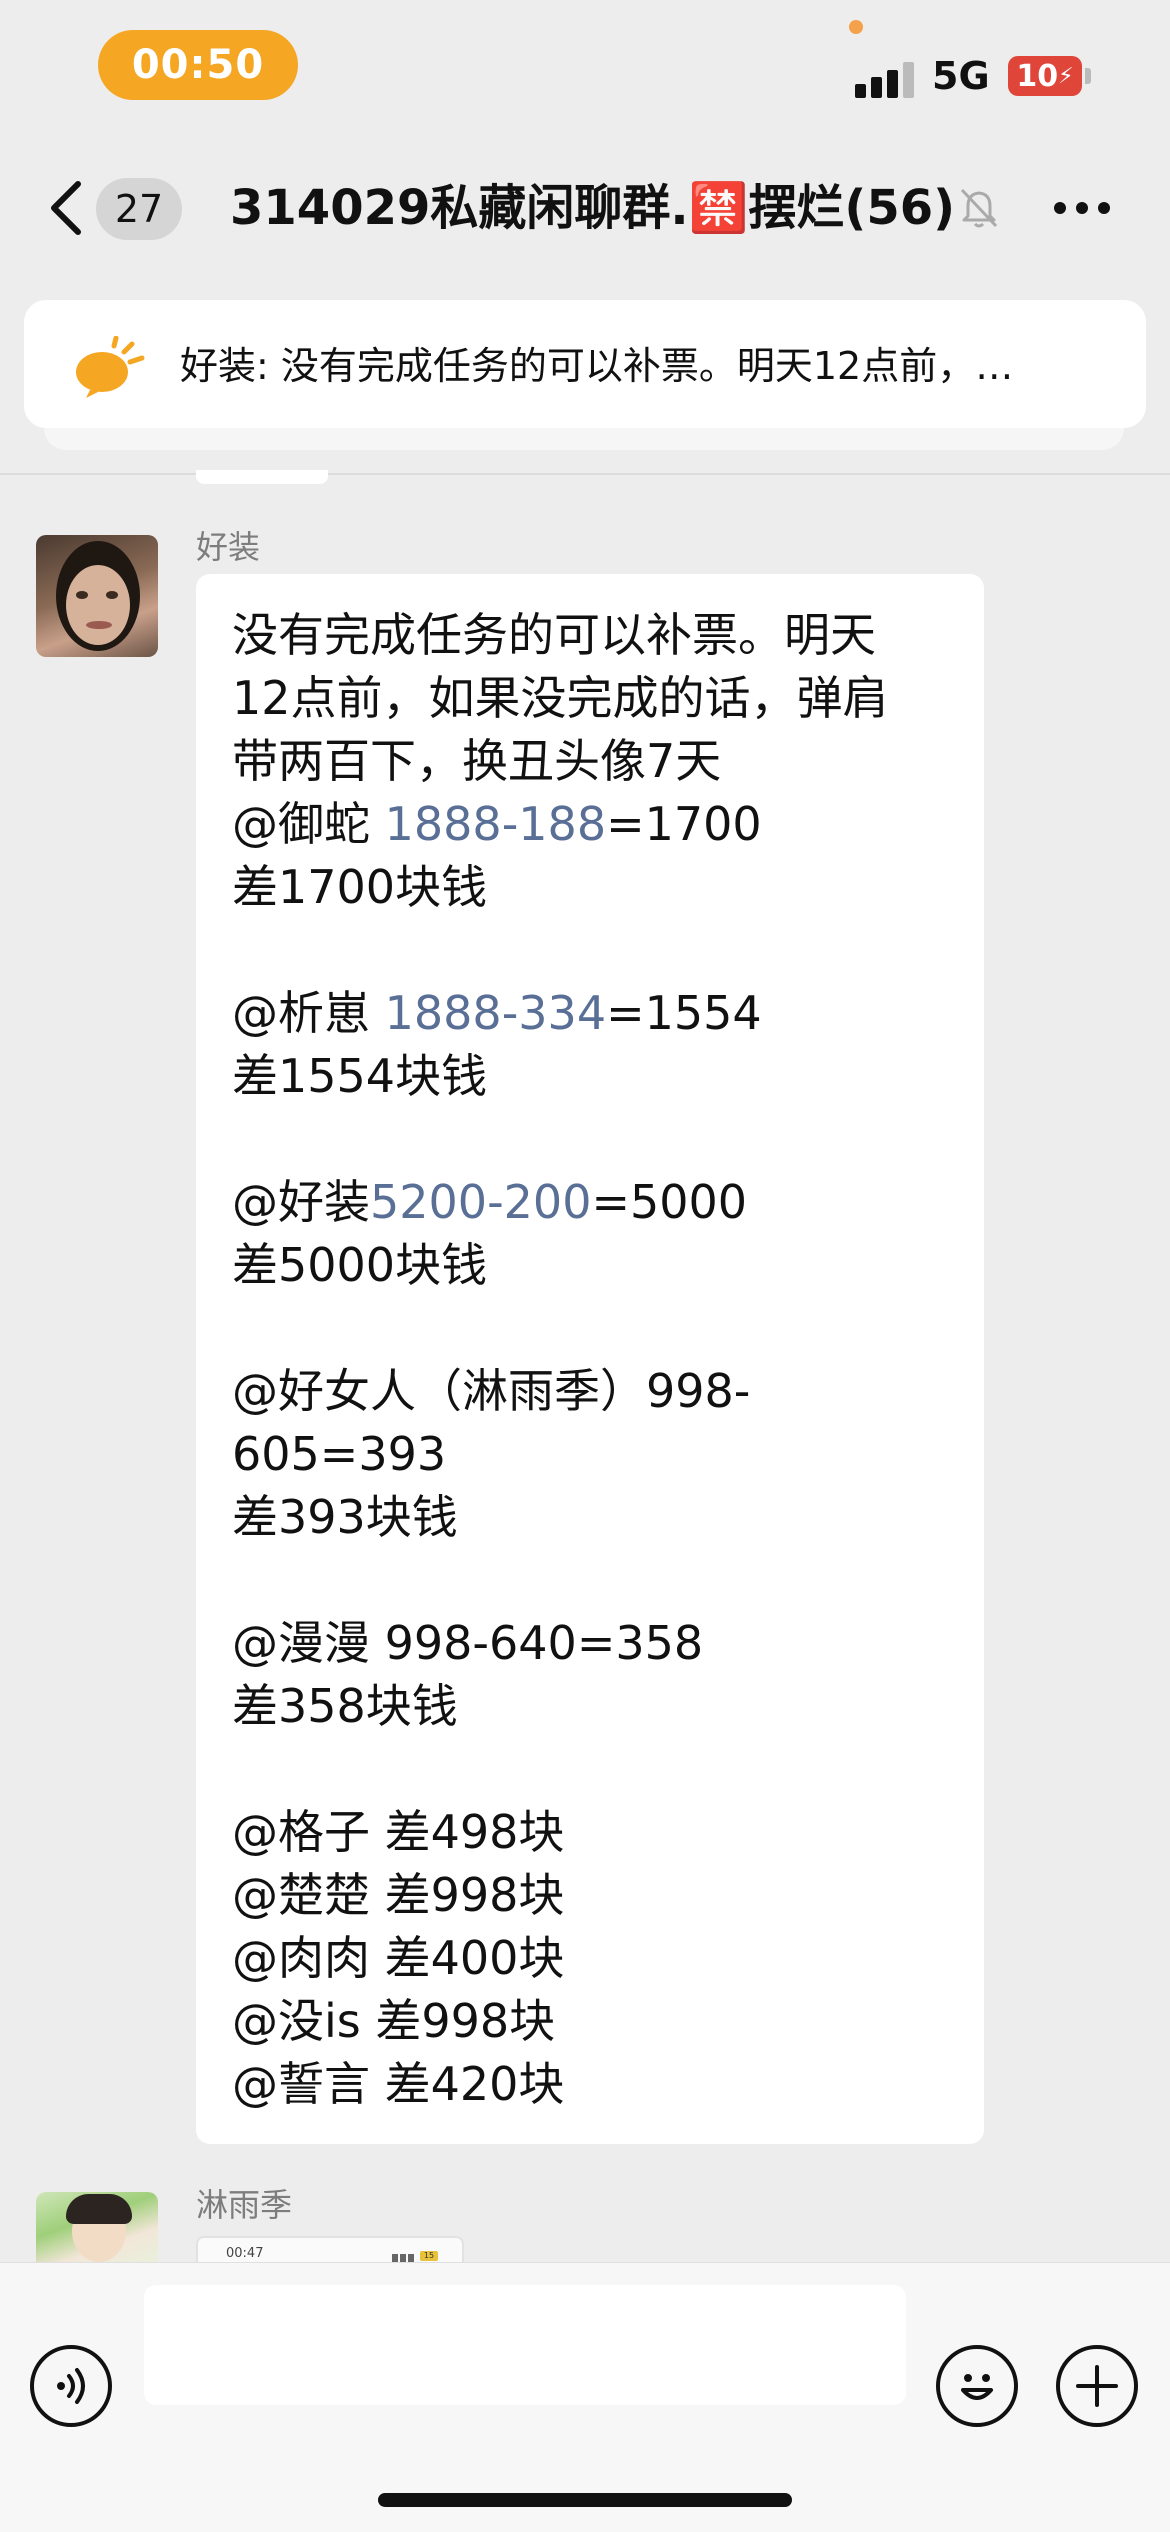 This screenshot has height=2532, width=1170. Describe the element at coordinates (590, 1454) in the screenshot. I see `message-line: 605=393` at that location.